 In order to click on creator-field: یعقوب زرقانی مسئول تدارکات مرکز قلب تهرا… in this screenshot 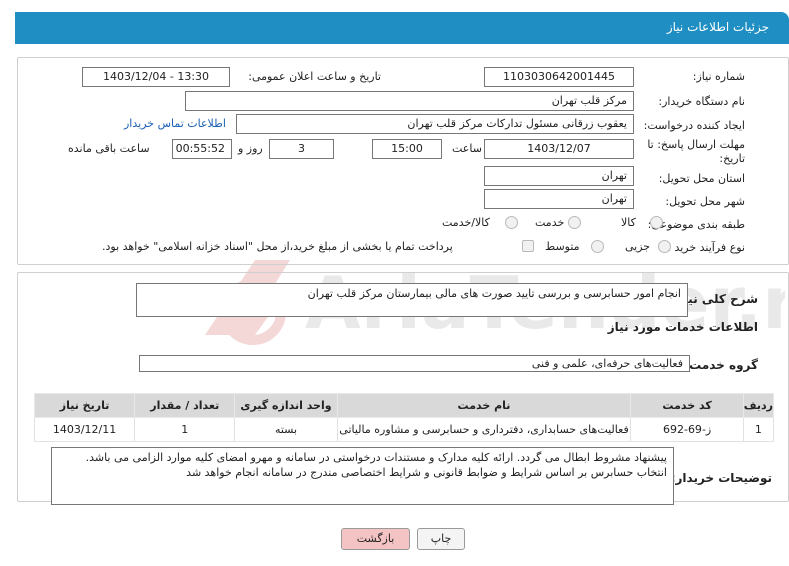, I will do `click(435, 124)`.